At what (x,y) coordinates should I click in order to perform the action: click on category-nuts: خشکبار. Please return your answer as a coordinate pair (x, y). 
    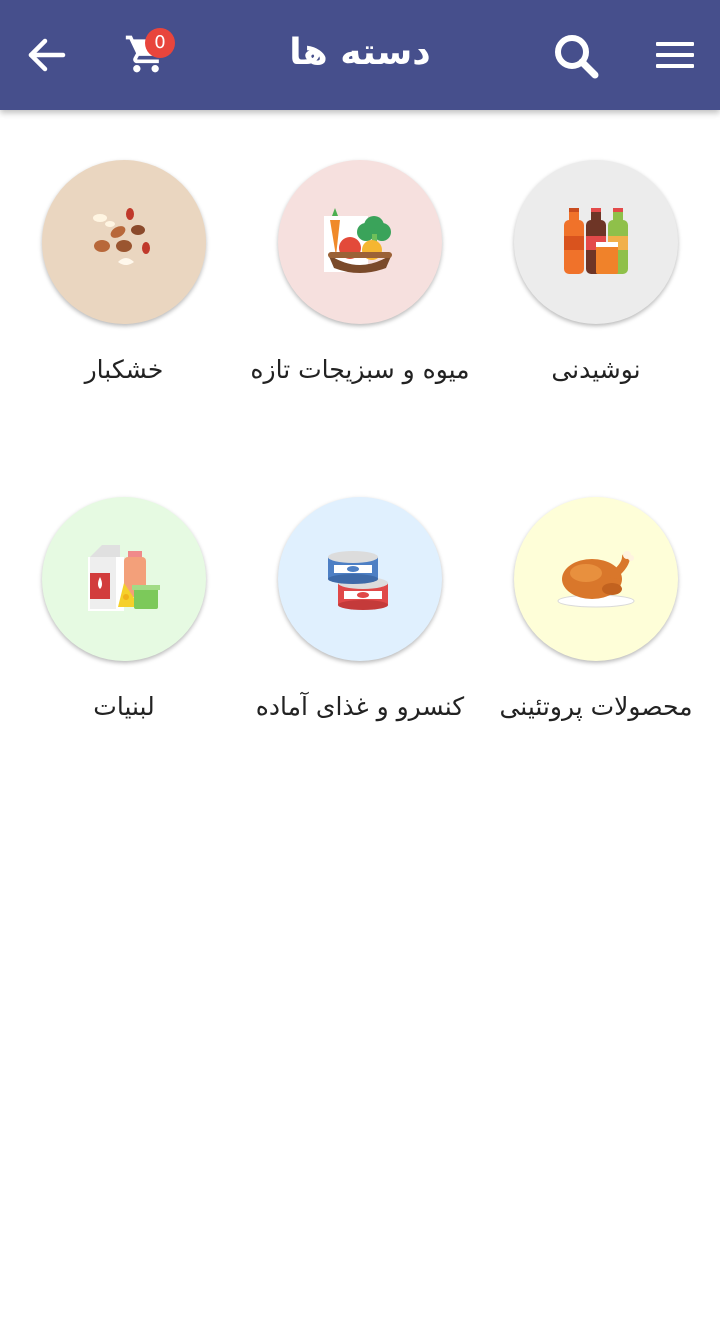
    Looking at the image, I should click on (124, 310).